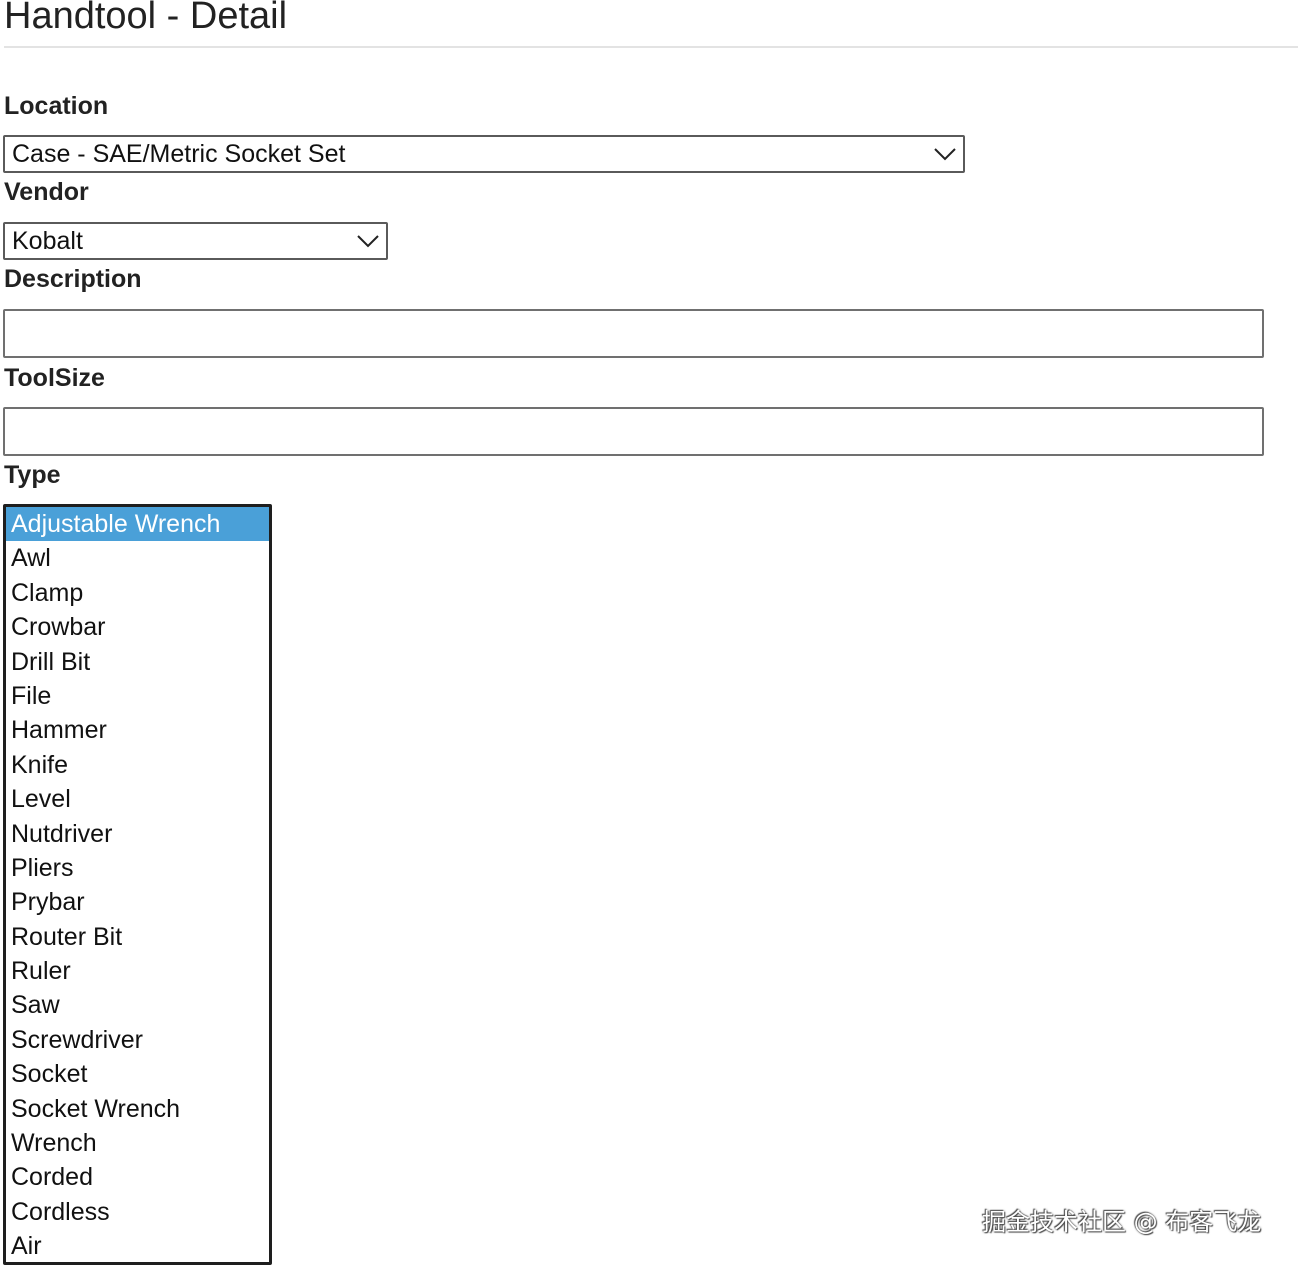 This screenshot has height=1268, width=1300. I want to click on type-option: Socket, so click(137, 1074).